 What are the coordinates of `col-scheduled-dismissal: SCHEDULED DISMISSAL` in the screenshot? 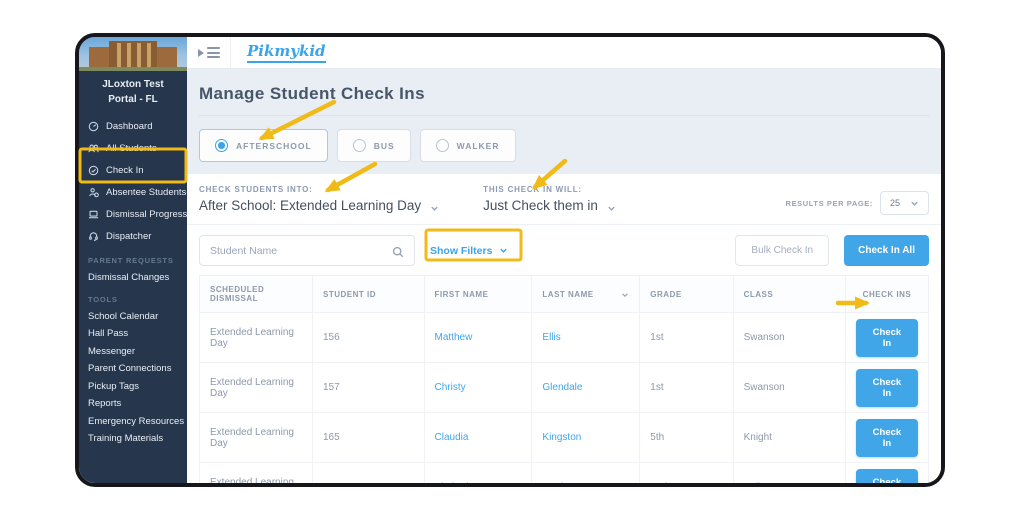 It's located at (256, 294).